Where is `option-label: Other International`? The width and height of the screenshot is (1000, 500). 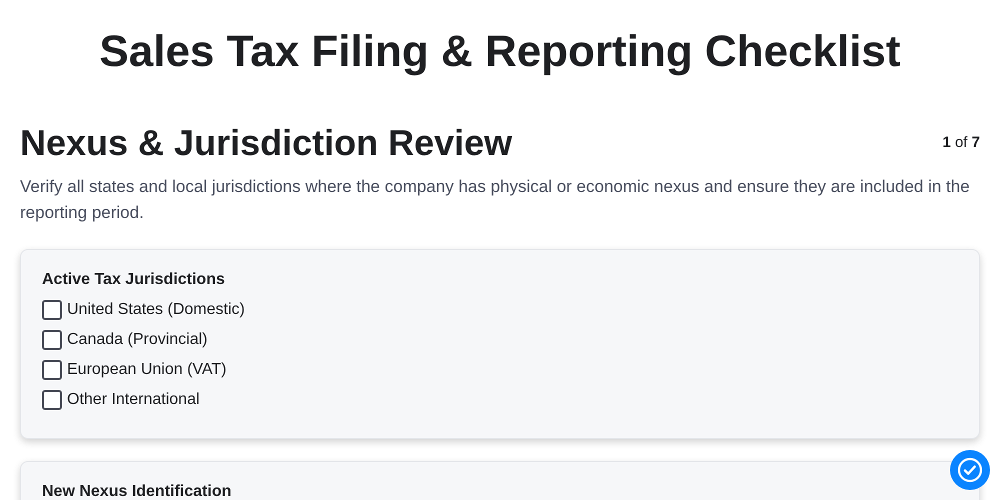 option-label: Other International is located at coordinates (133, 400).